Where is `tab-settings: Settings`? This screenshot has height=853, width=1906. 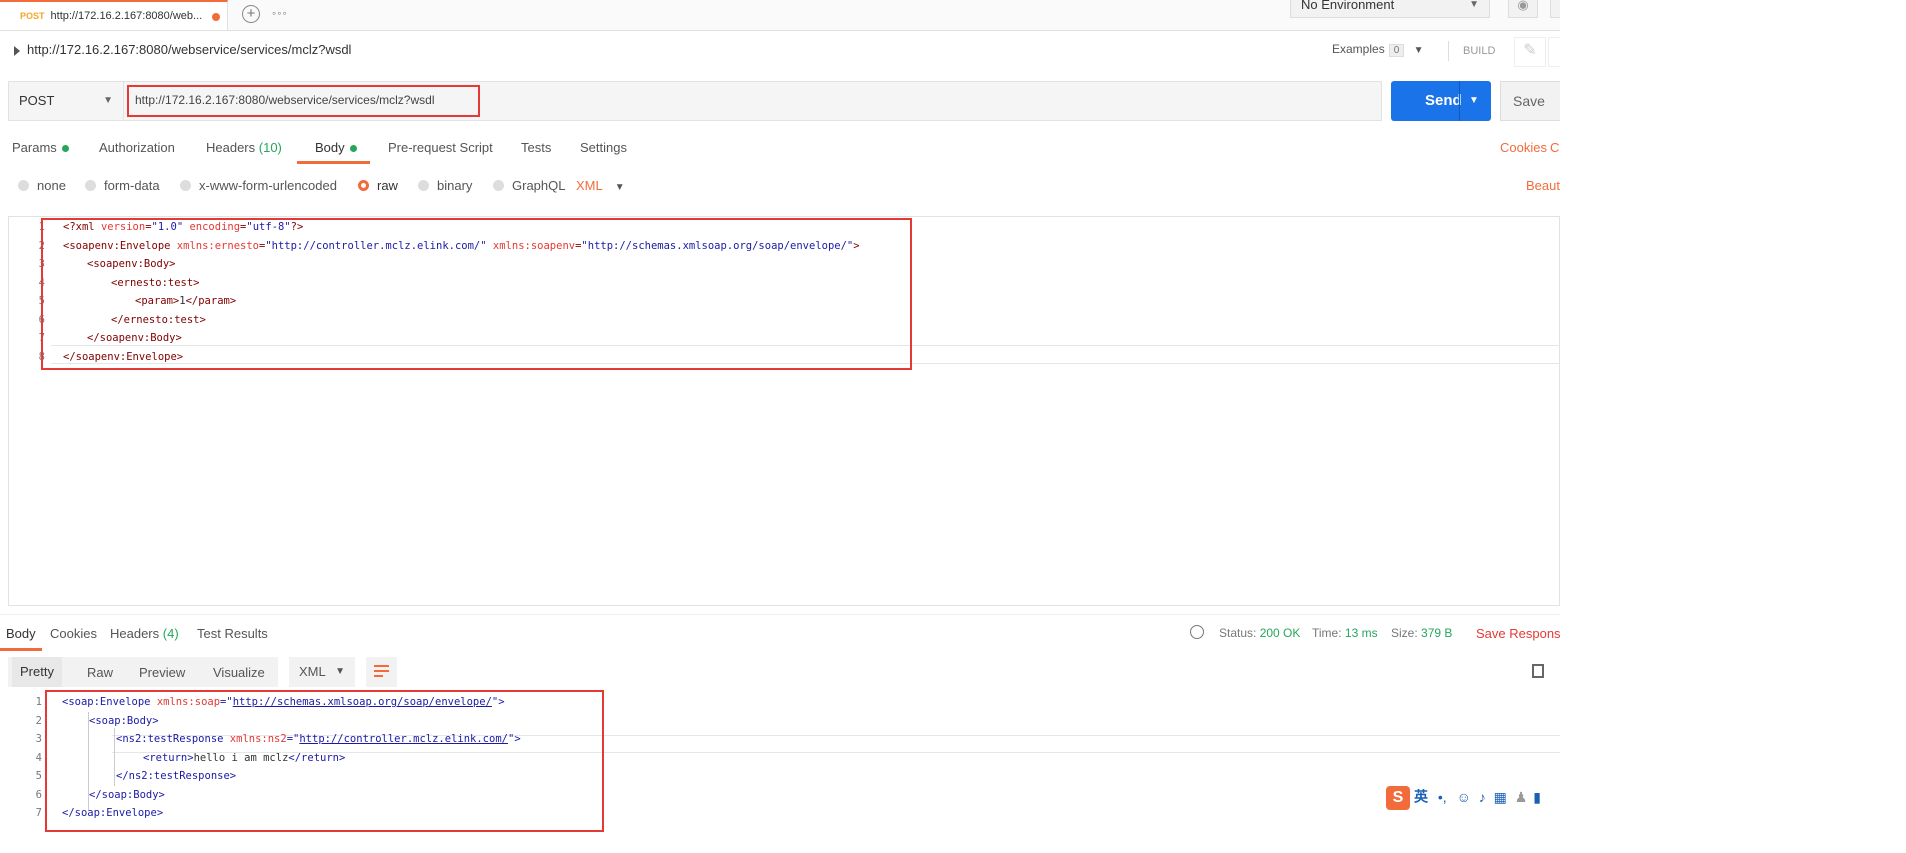 tab-settings: Settings is located at coordinates (603, 147).